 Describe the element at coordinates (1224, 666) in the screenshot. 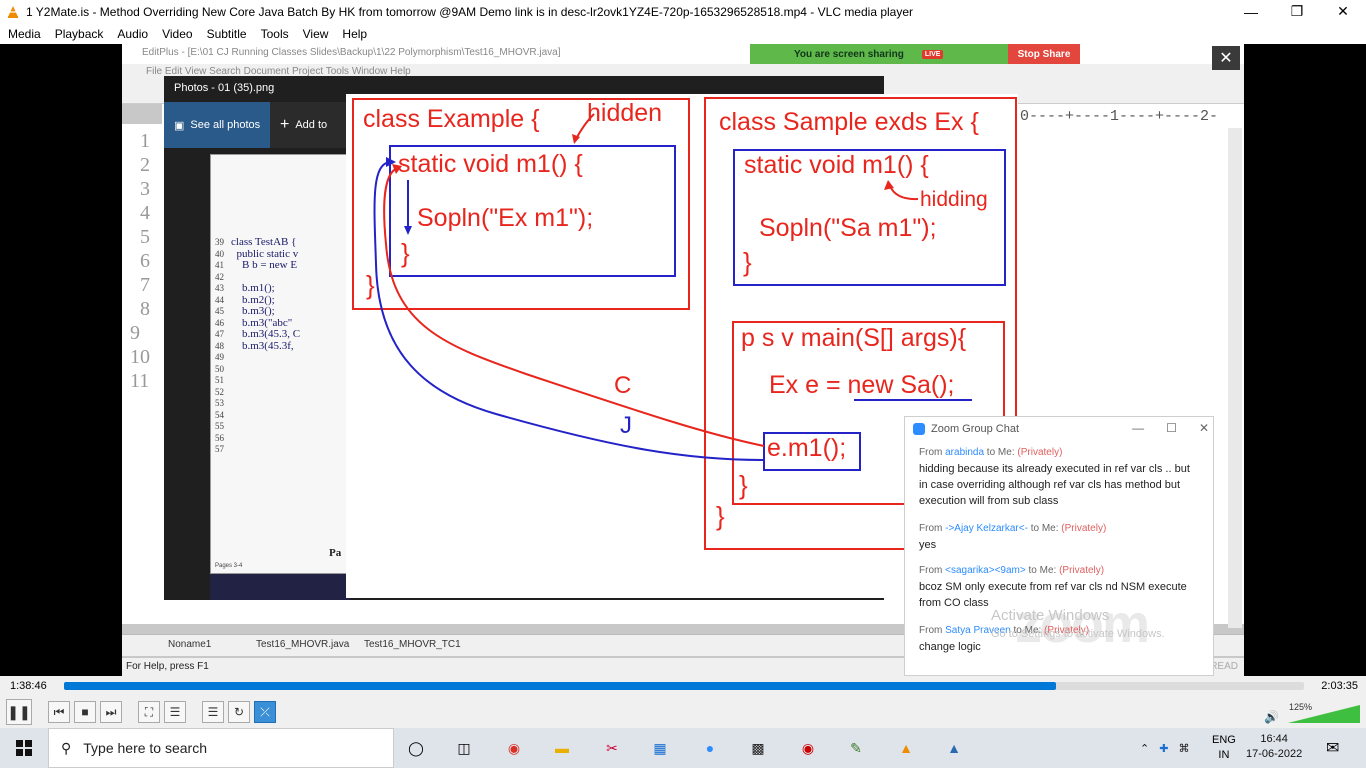

I see `status-read: READ` at that location.